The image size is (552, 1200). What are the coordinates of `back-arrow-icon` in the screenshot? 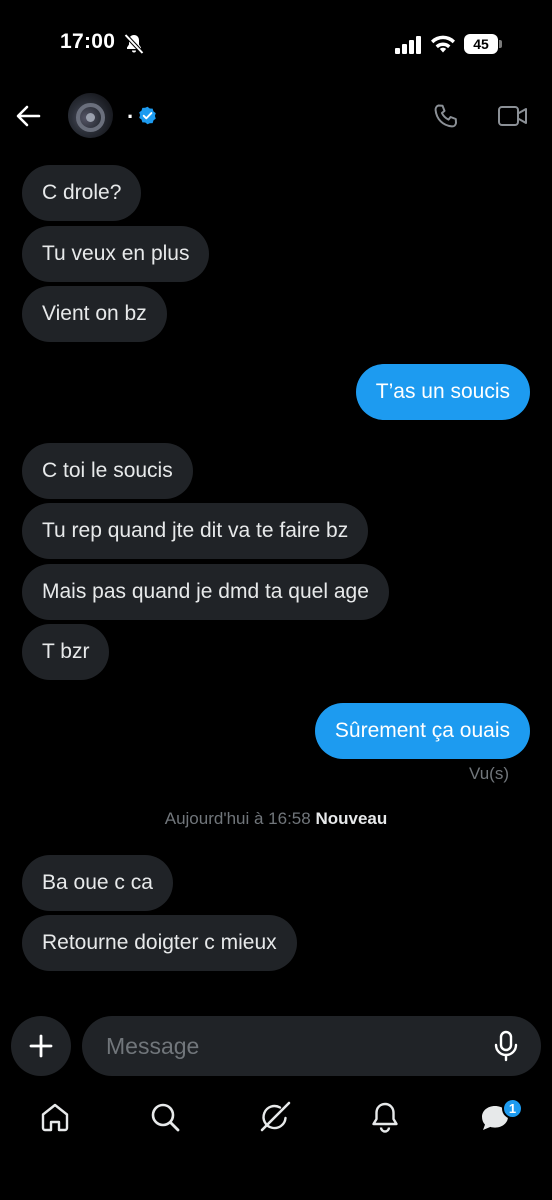 It's located at (28, 116).